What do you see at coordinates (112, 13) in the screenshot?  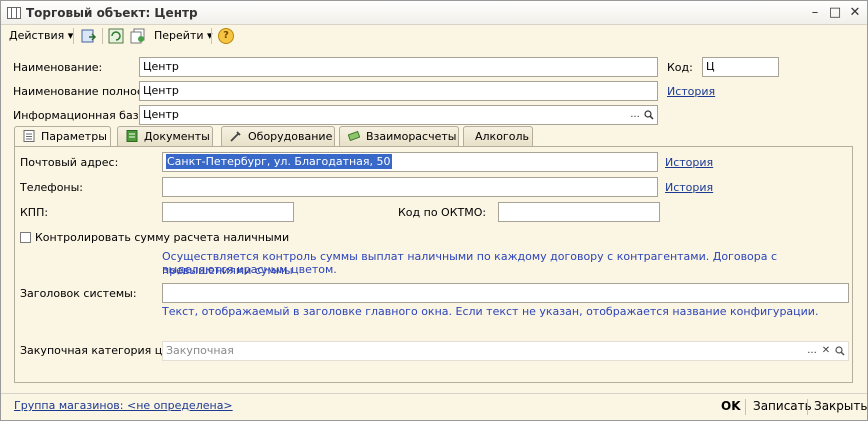 I see `window-title: Торговый объект: Центр` at bounding box center [112, 13].